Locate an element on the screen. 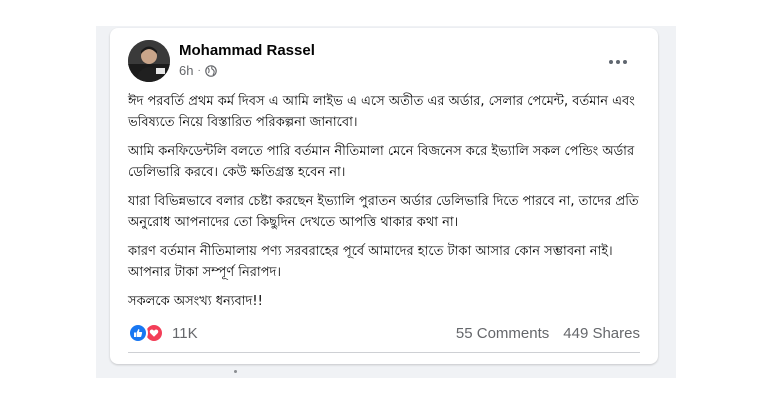 This screenshot has width=768, height=402. profile-photo is located at coordinates (149, 61).